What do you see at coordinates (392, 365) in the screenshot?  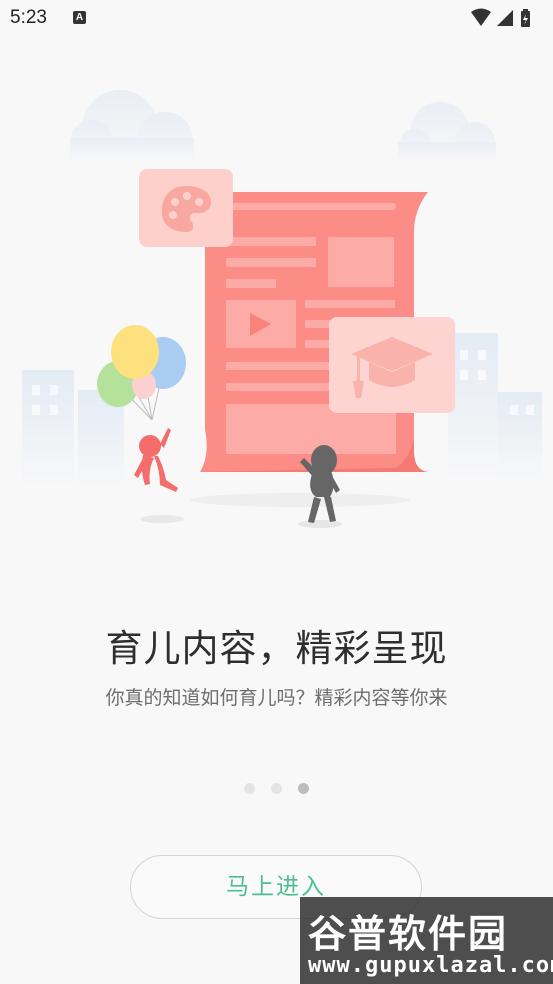 I see `graduation-card` at bounding box center [392, 365].